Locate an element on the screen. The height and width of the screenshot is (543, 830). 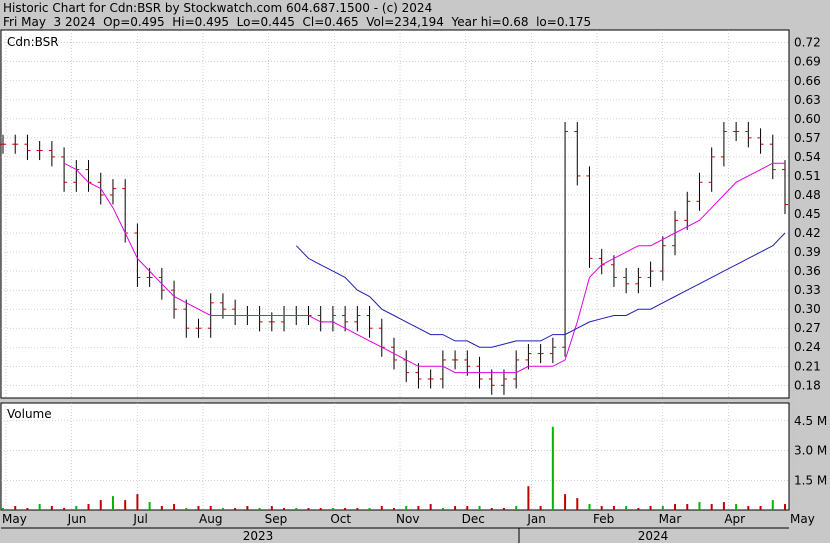
year-label-2024: 2024 is located at coordinates (653, 536).